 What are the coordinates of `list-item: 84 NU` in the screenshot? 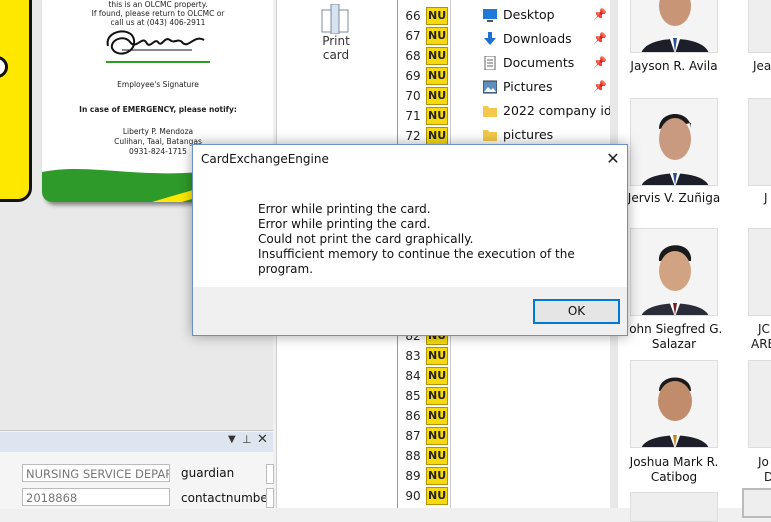 It's located at (424, 376).